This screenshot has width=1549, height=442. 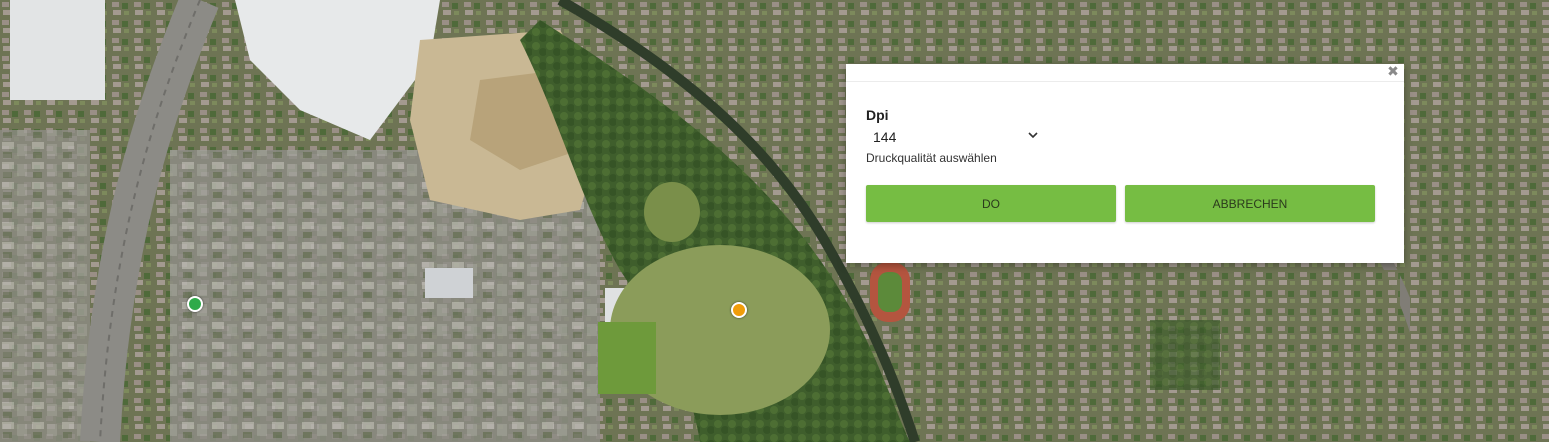 What do you see at coordinates (739, 310) in the screenshot?
I see `map-marker-orange` at bounding box center [739, 310].